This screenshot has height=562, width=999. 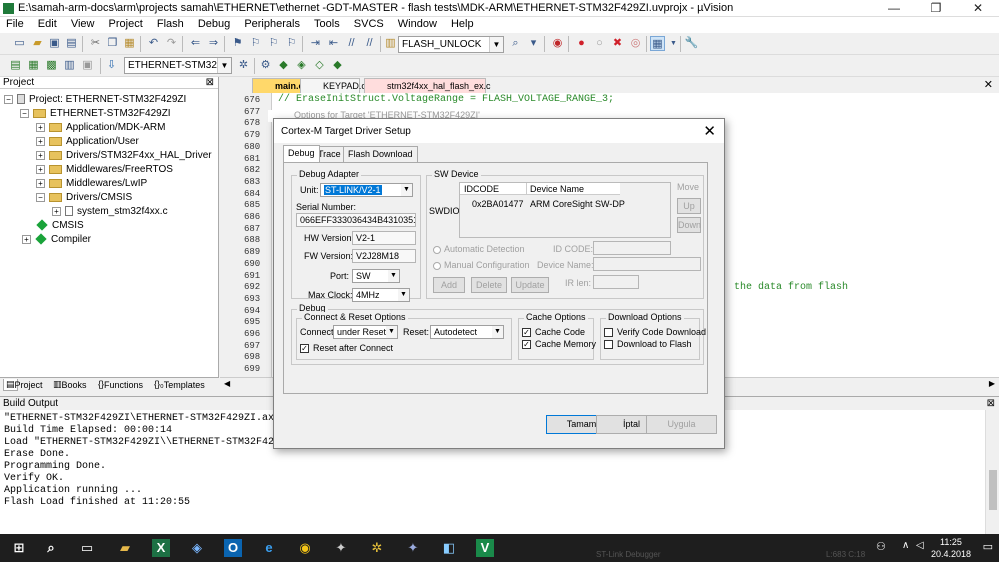 What do you see at coordinates (346, 348) in the screenshot?
I see `reset-after-connect-checkbox: ✓ Reset after Connect` at bounding box center [346, 348].